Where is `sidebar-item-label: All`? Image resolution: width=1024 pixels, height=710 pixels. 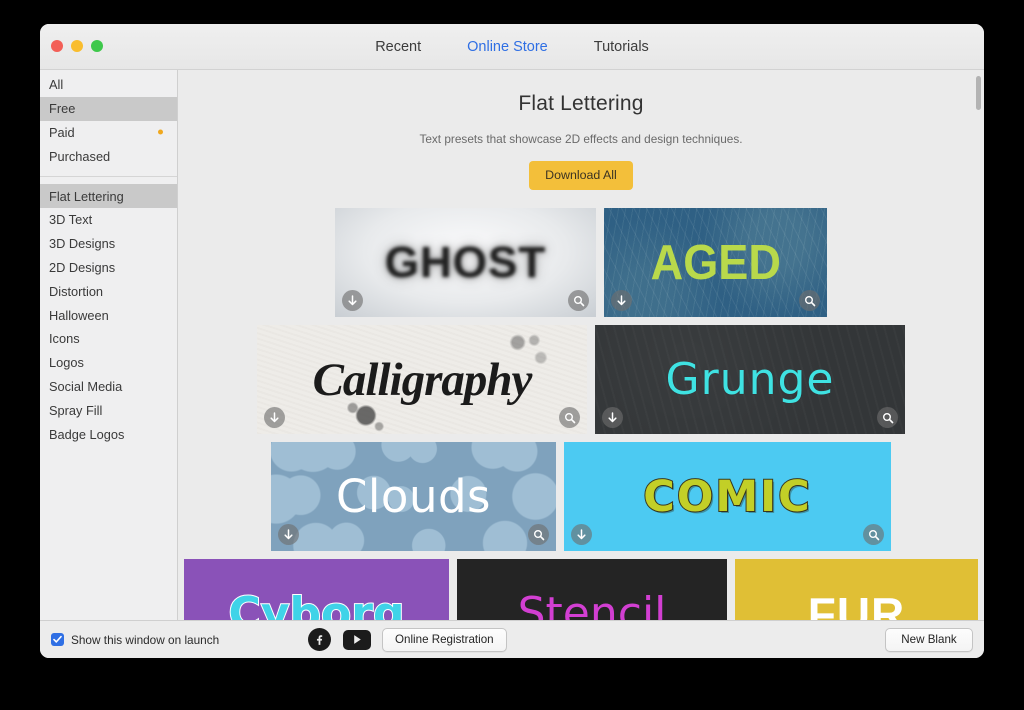
sidebar-item-label: All is located at coordinates (56, 85).